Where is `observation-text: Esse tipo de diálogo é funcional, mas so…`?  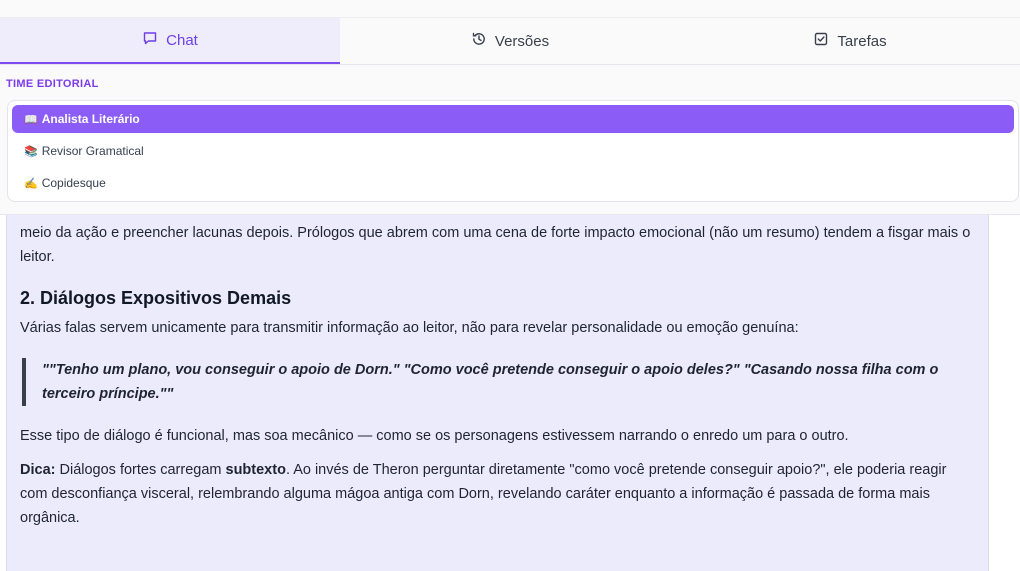 observation-text: Esse tipo de diálogo é funcional, mas so… is located at coordinates (434, 436).